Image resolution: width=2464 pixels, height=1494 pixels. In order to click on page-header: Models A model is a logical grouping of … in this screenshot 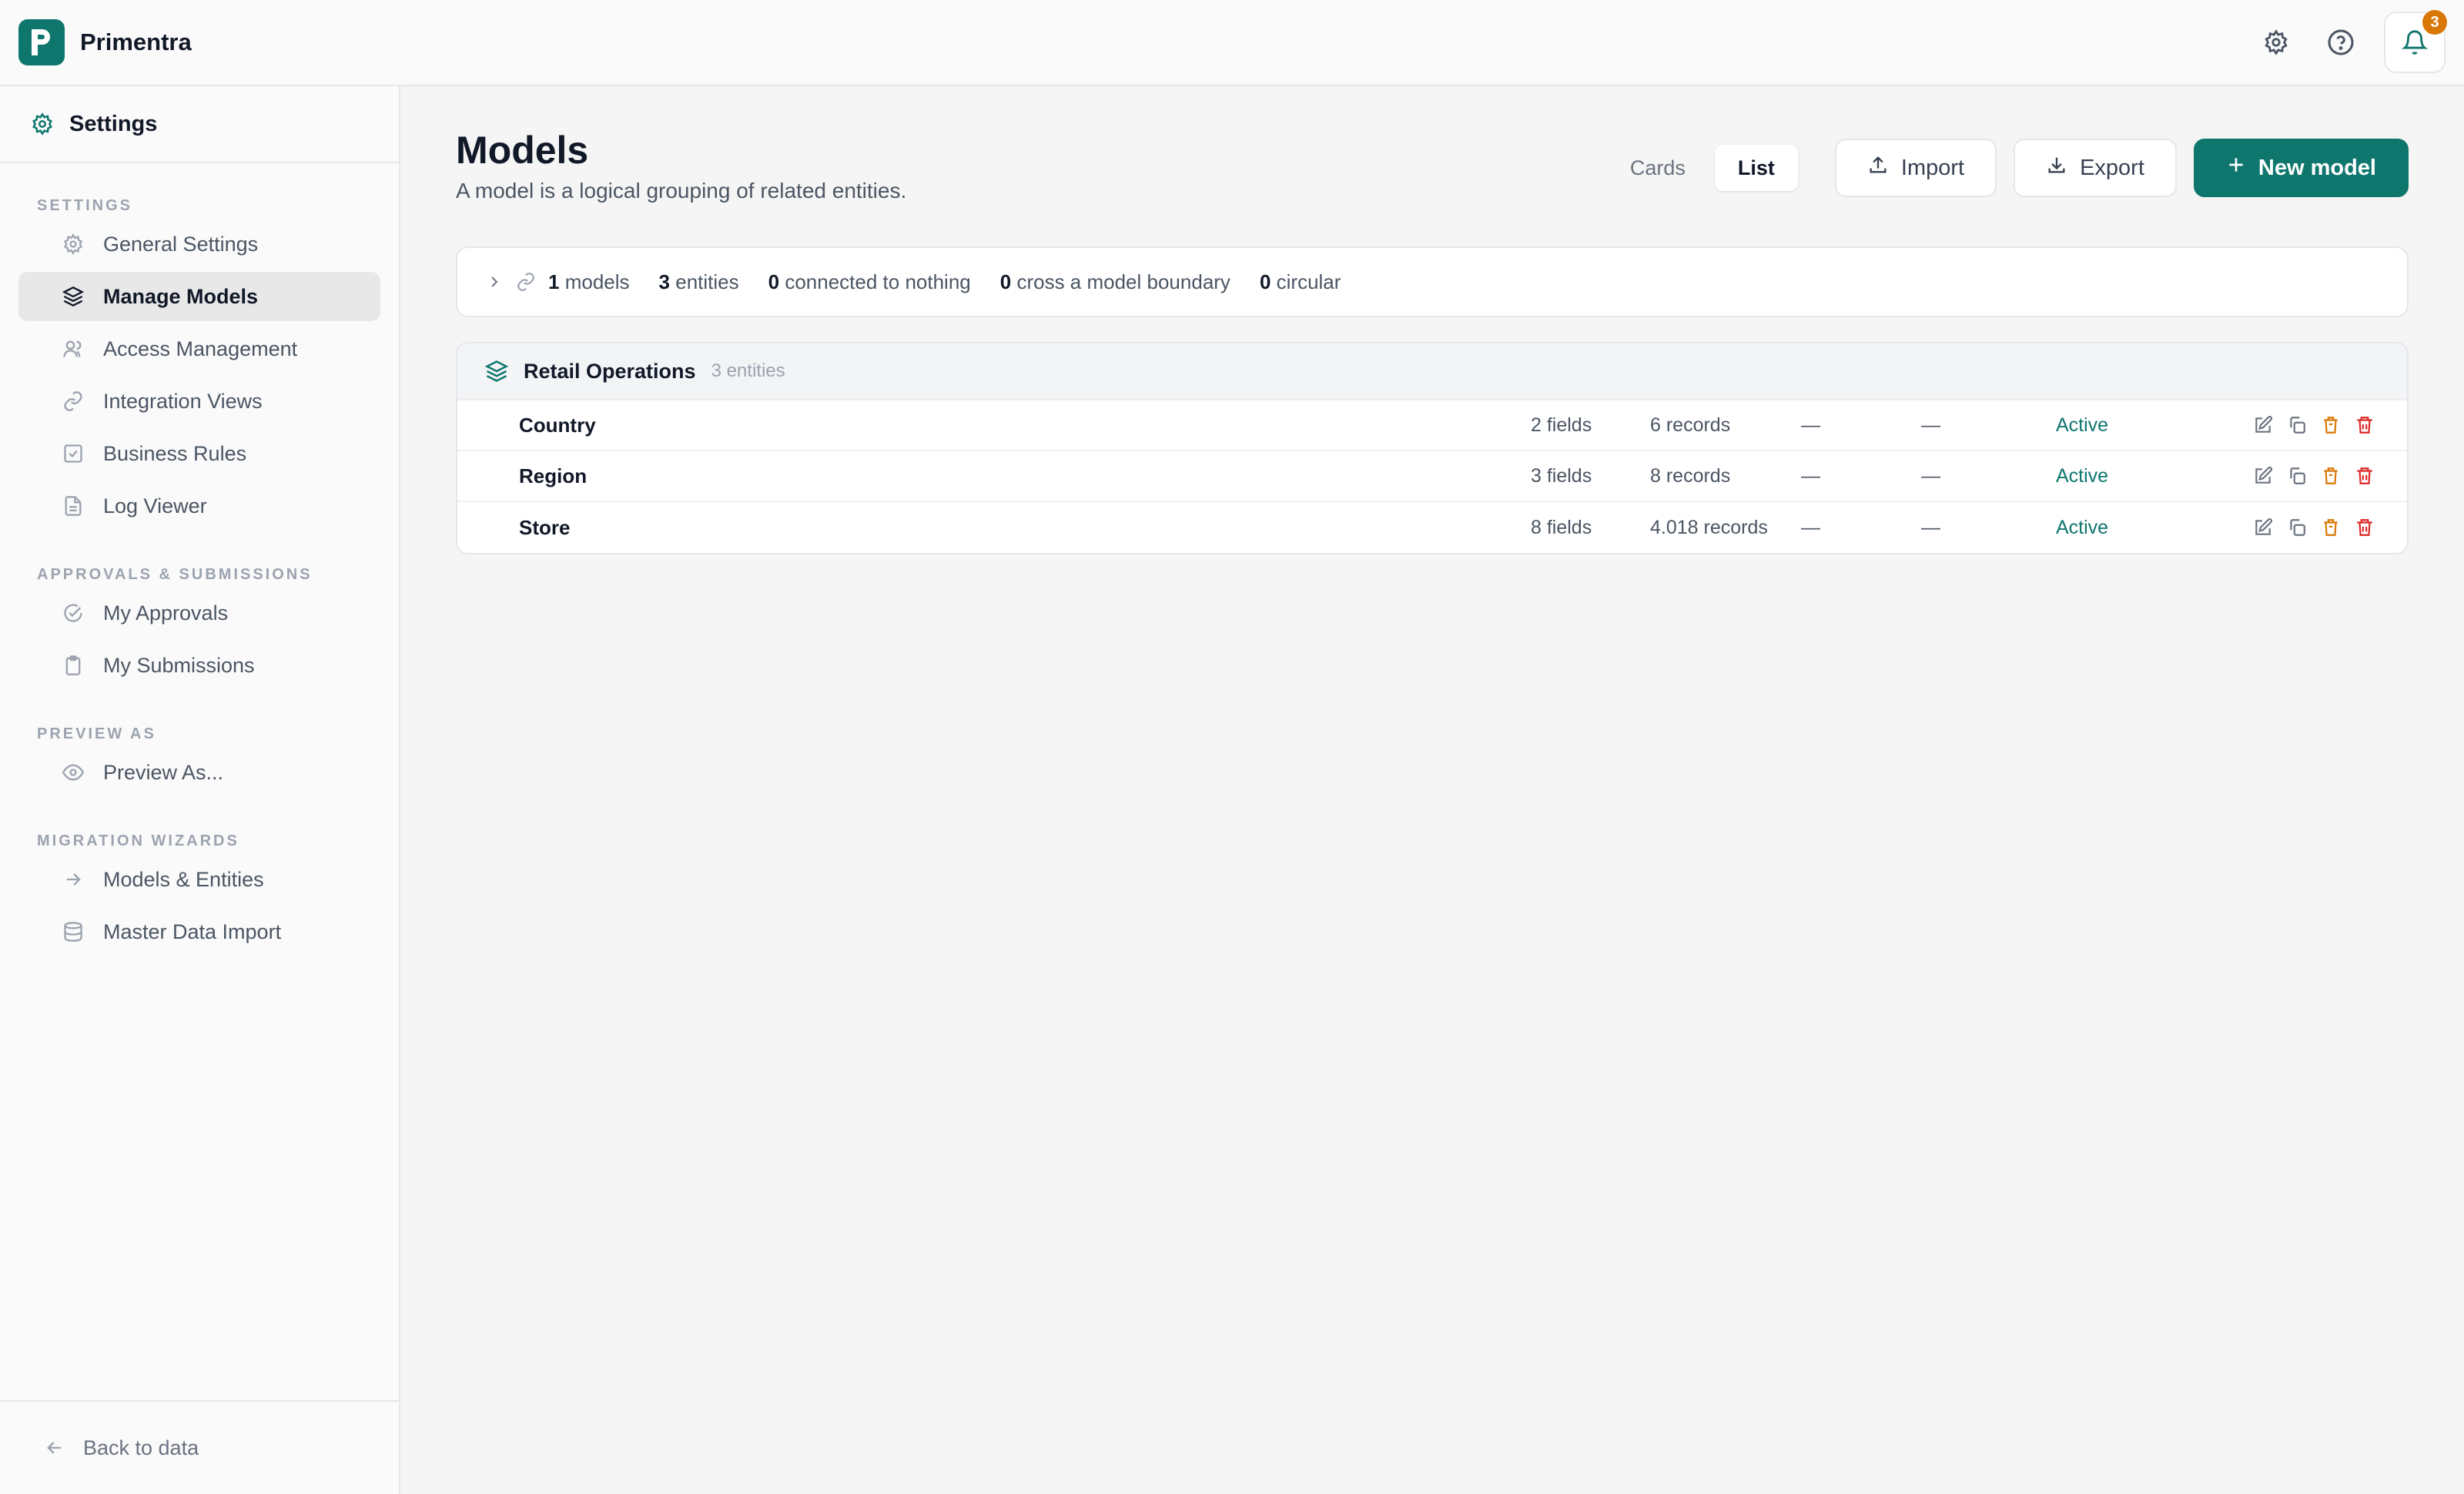, I will do `click(1432, 166)`.